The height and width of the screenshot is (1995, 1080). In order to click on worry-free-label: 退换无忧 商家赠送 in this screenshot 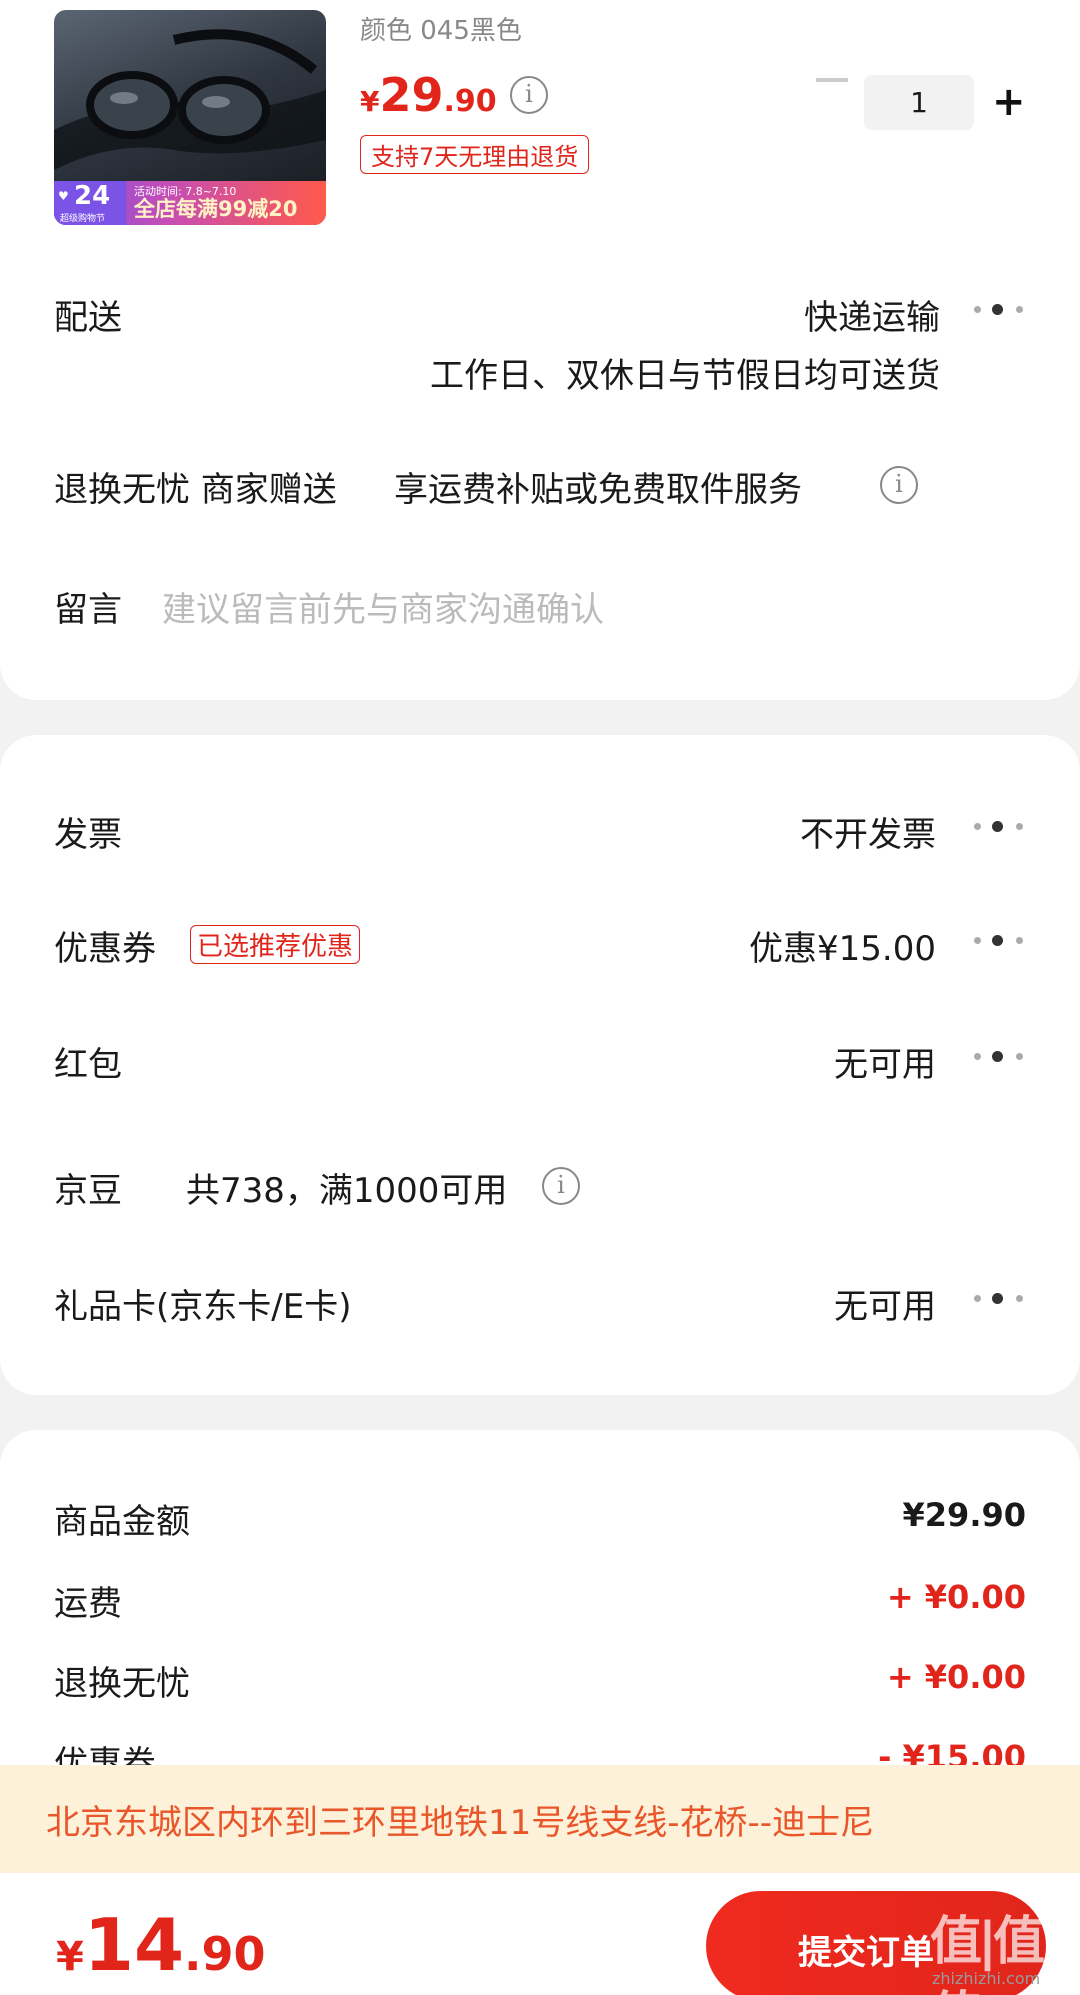, I will do `click(195, 490)`.